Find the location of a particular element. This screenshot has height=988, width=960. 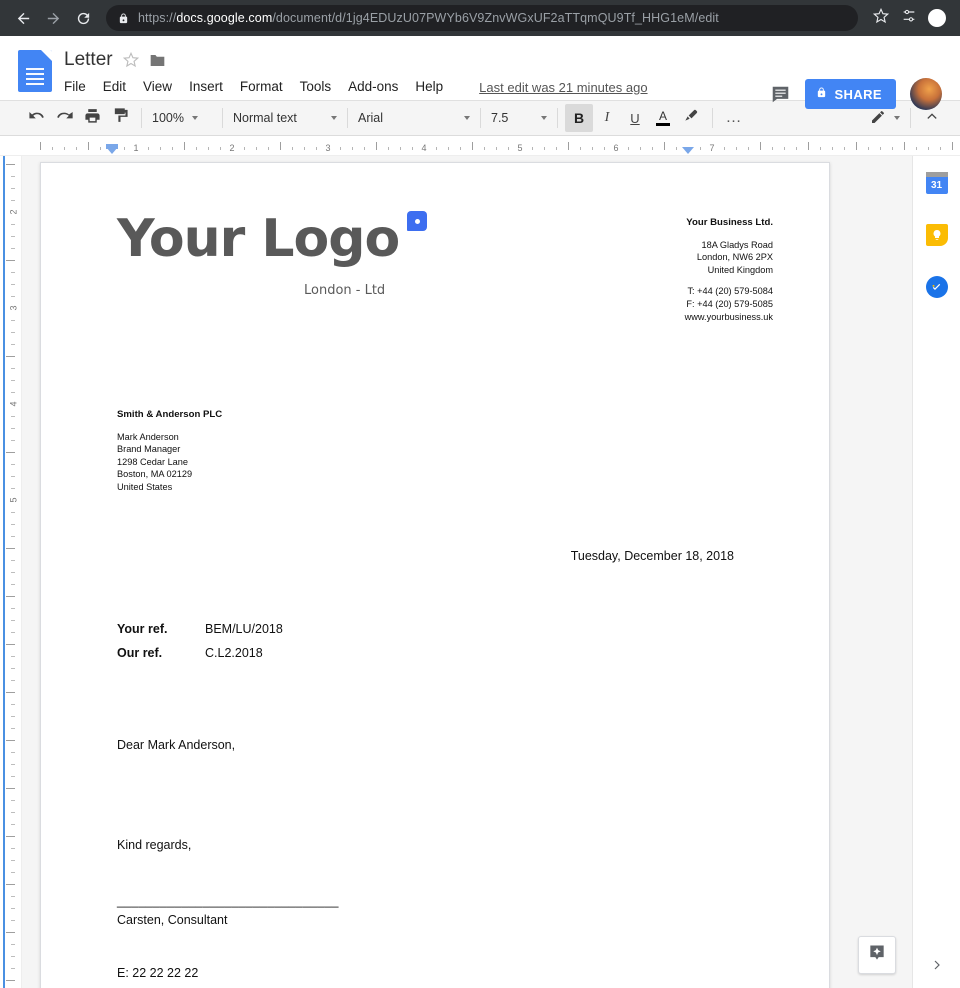

paint-format-button is located at coordinates (120, 118).